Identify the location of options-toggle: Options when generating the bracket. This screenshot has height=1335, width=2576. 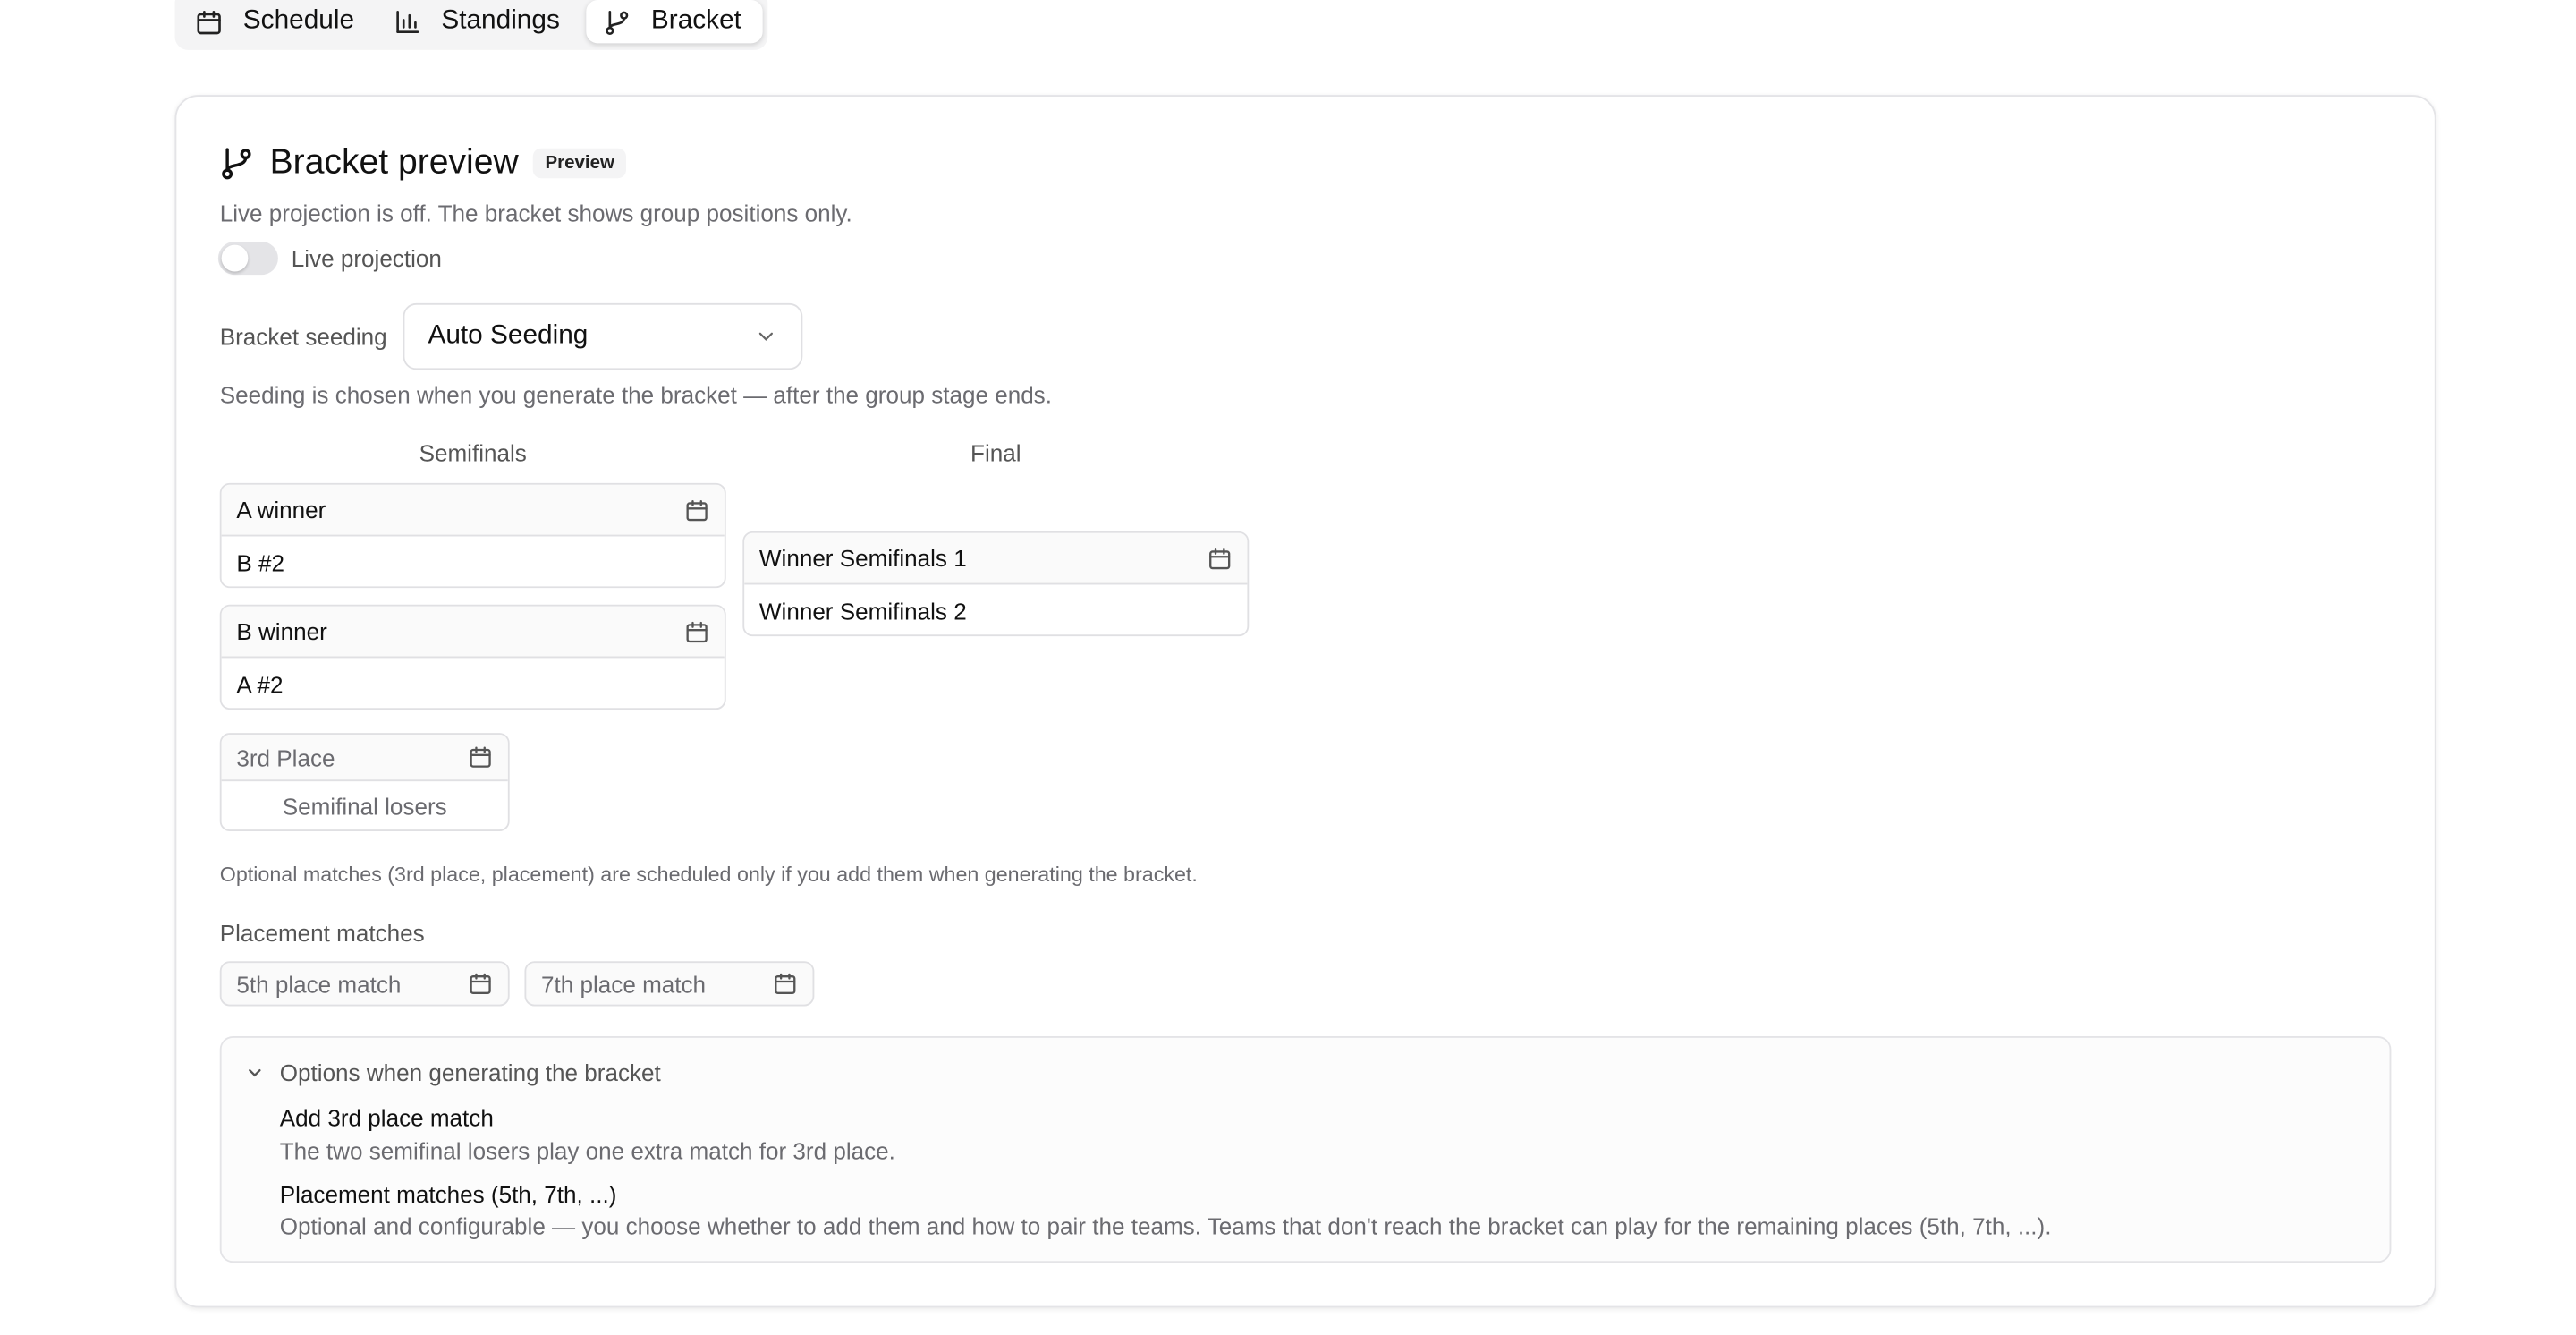
(453, 1072).